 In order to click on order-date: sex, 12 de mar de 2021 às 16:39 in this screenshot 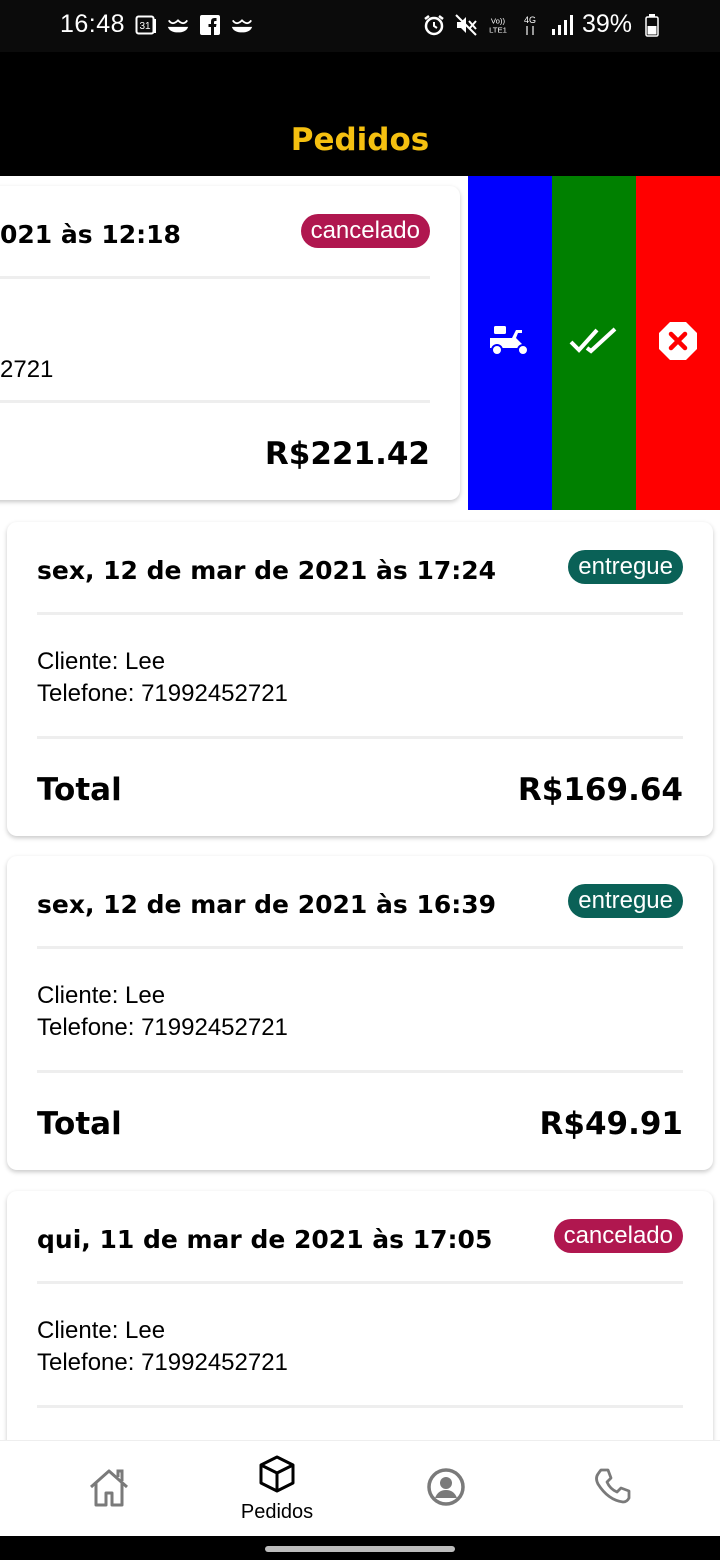, I will do `click(267, 904)`.